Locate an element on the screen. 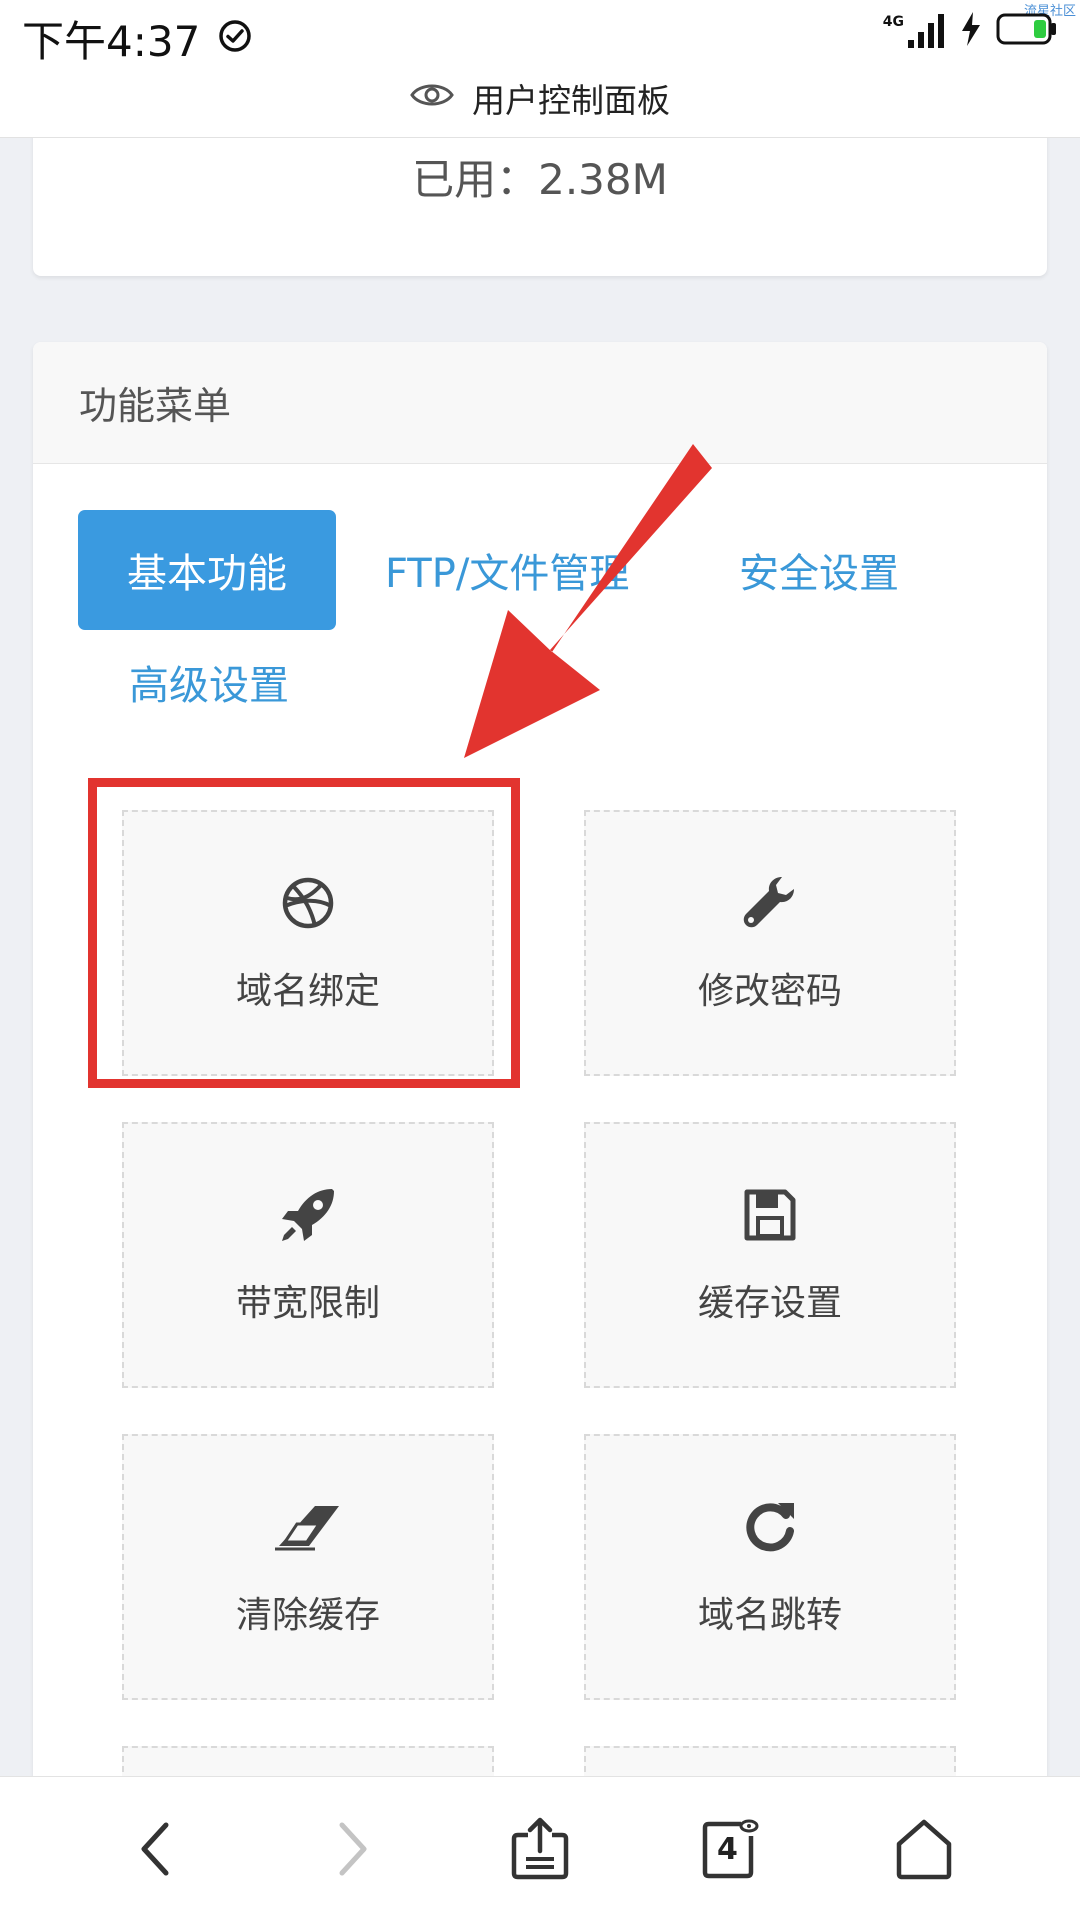  page-title: 用户控制面板 is located at coordinates (571, 100).